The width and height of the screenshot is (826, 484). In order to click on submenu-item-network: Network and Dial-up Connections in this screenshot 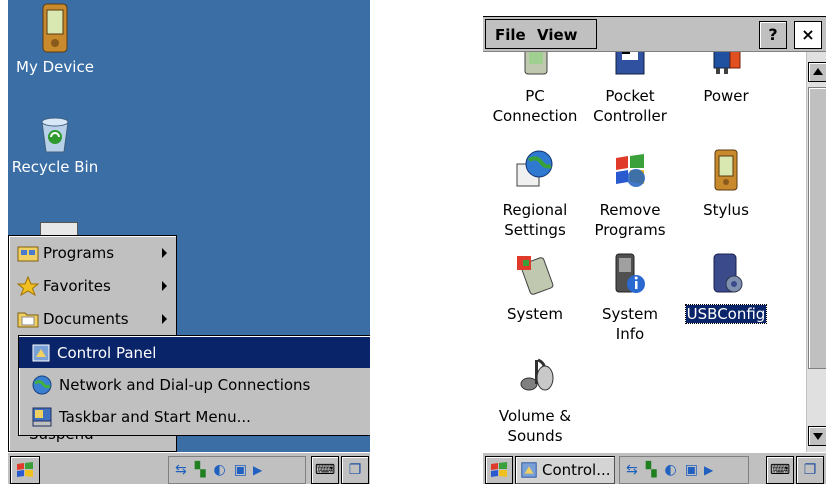, I will do `click(194, 384)`.